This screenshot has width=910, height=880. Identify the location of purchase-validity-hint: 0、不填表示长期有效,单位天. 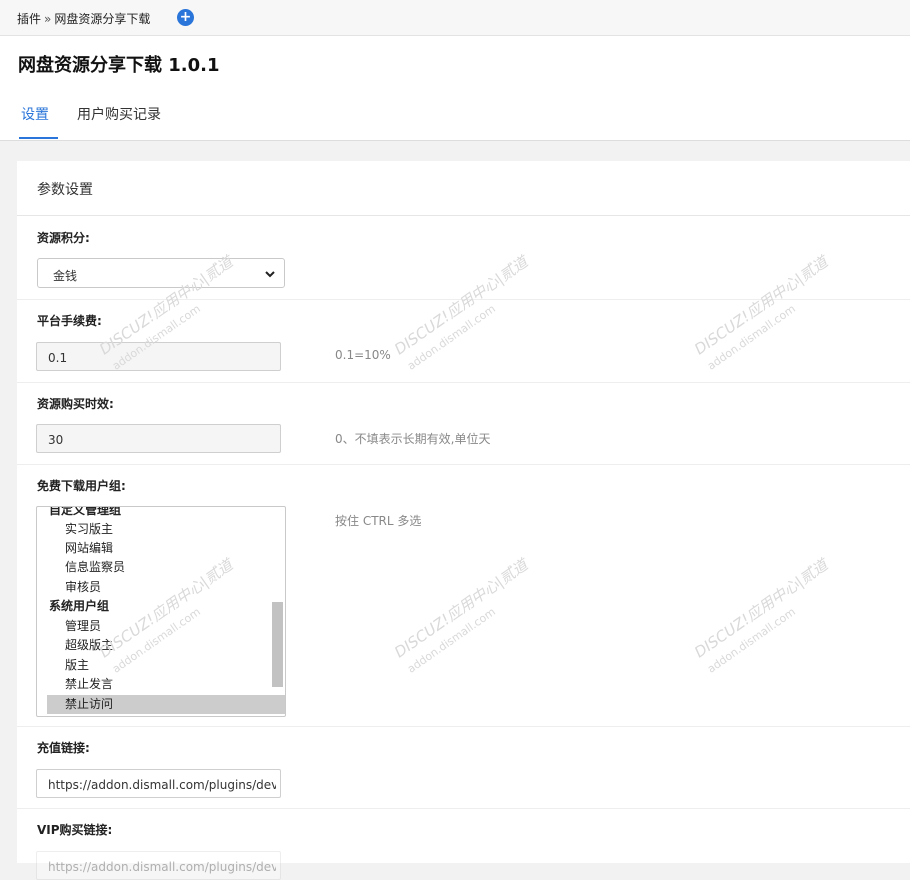
(413, 439).